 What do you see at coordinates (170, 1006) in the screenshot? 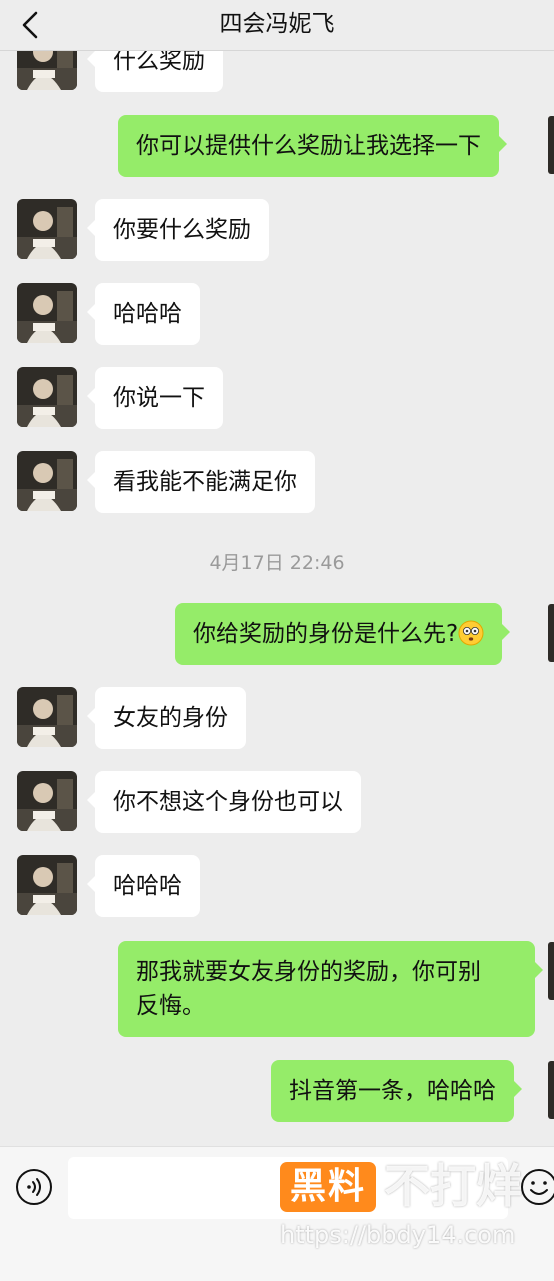
I see `message-text-line: 反悔。` at bounding box center [170, 1006].